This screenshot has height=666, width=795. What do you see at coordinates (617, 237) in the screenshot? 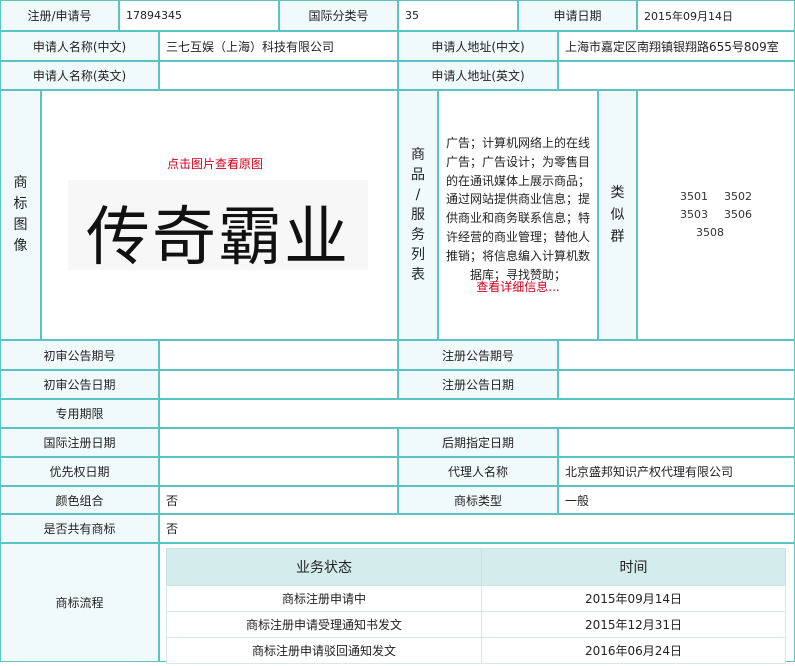
I see `vertical-label-char: 群` at bounding box center [617, 237].